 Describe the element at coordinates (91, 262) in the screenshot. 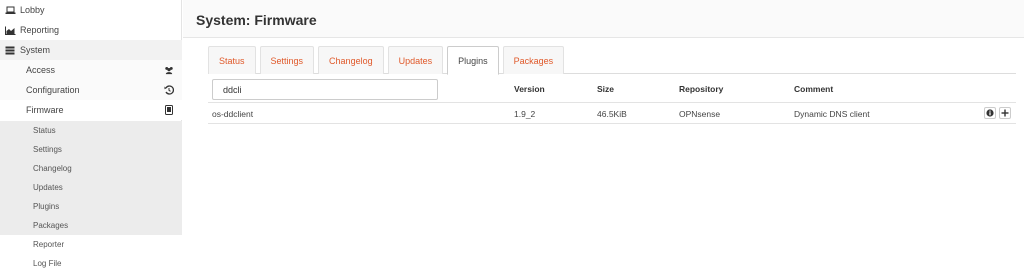

I see `sidebar-item-fw-logfile: Log File` at that location.